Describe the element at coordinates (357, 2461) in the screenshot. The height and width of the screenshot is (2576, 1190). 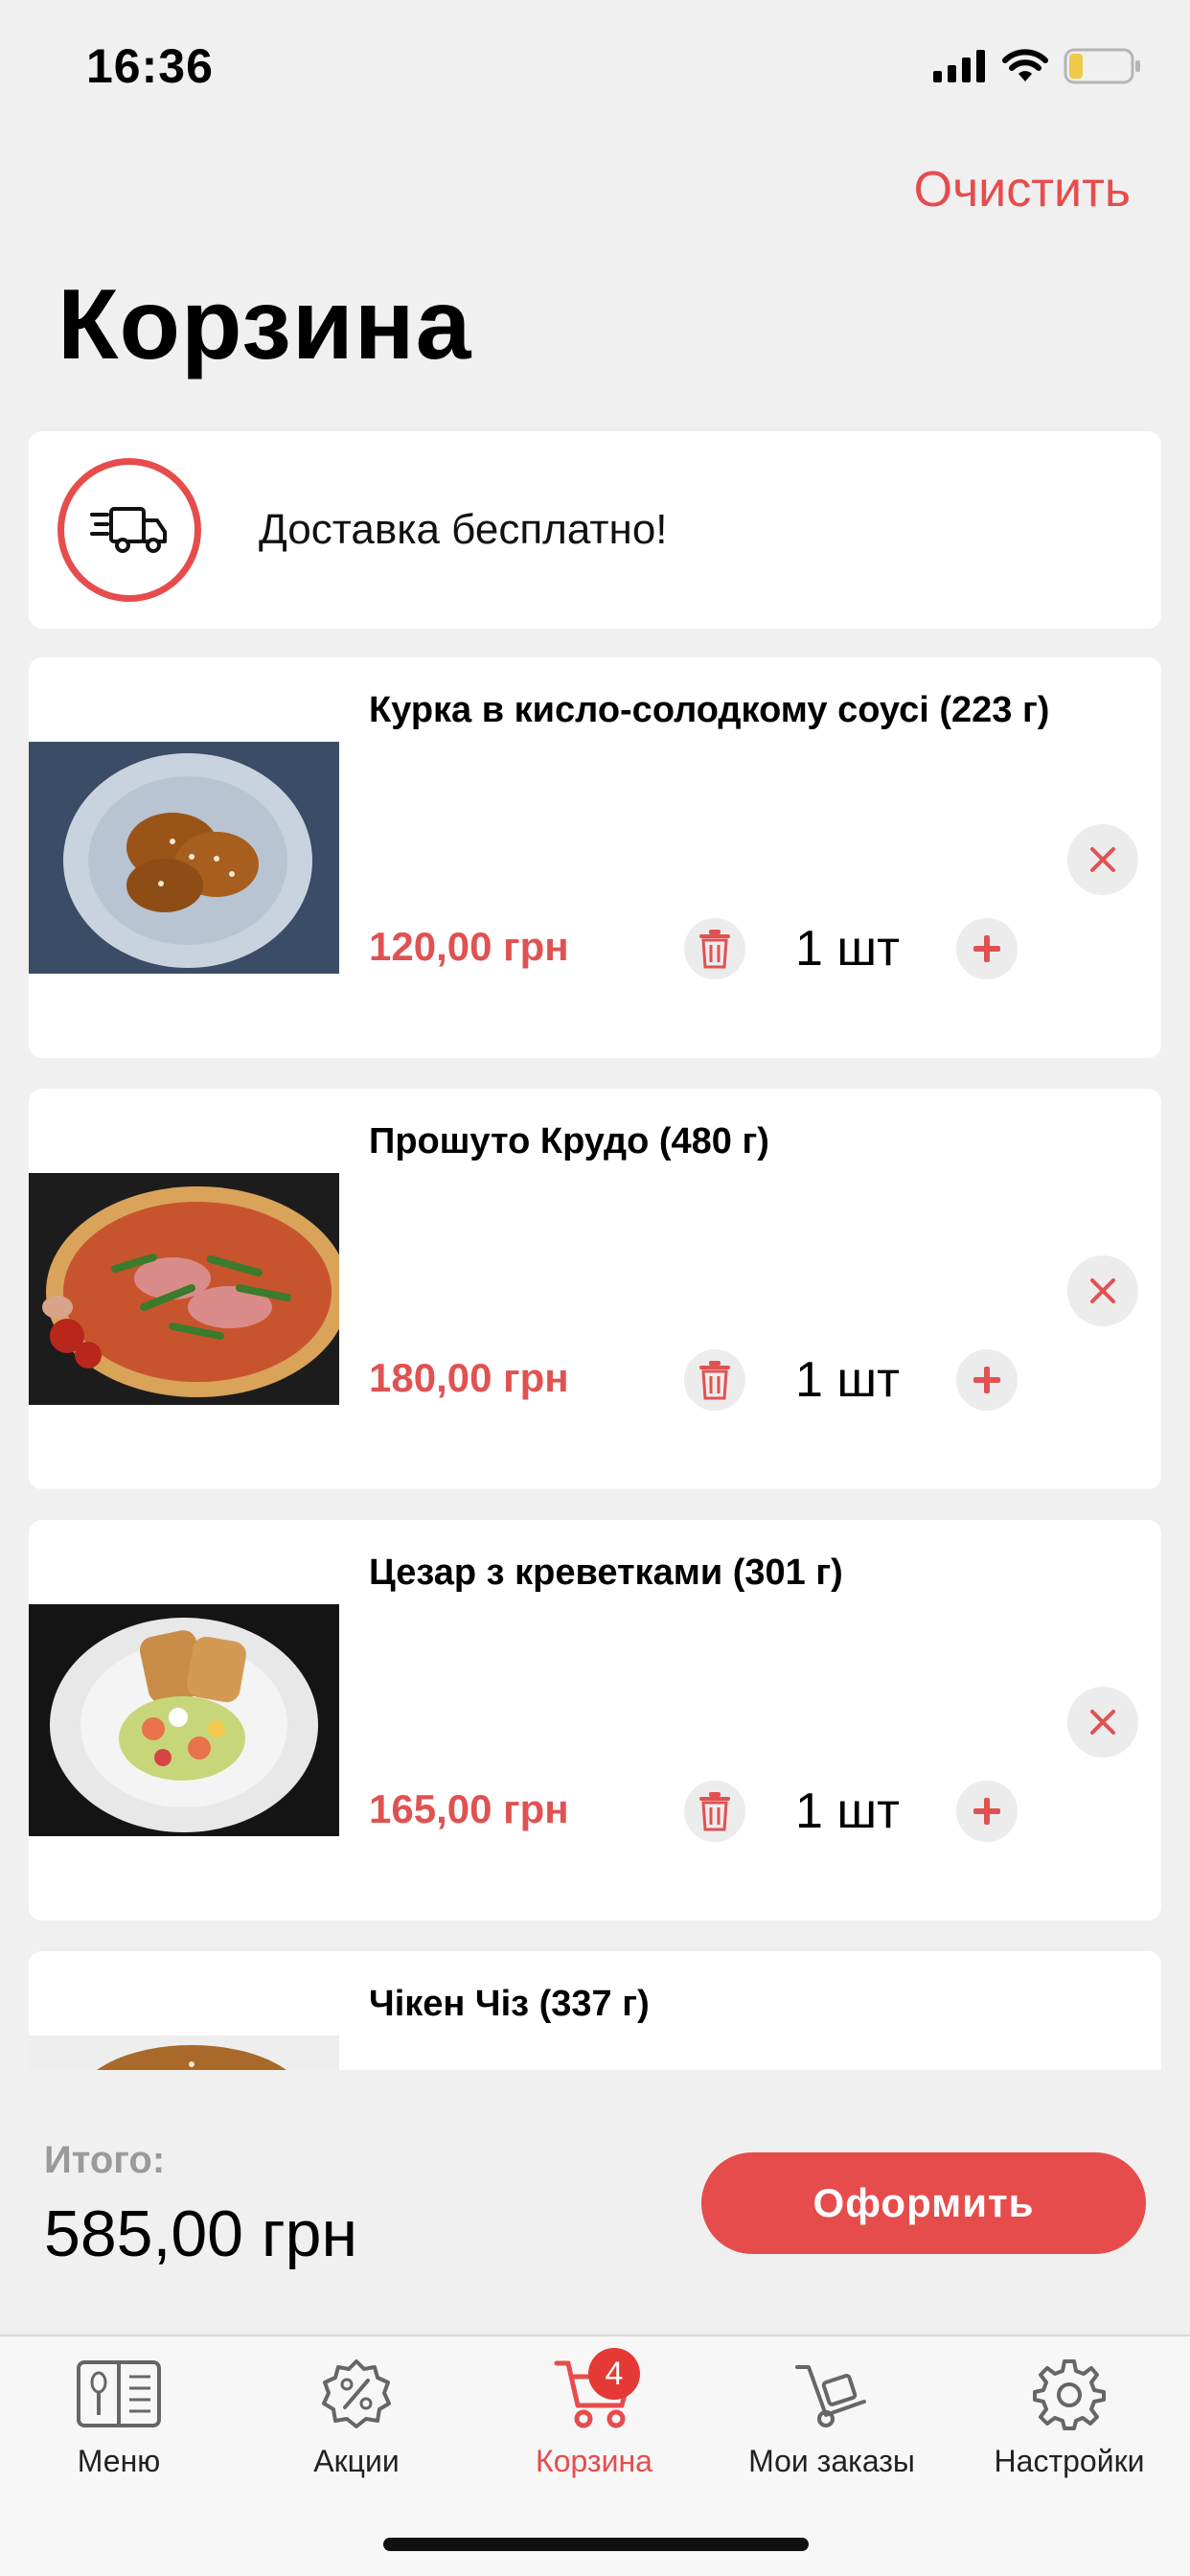
I see `tab-label: Акции` at that location.